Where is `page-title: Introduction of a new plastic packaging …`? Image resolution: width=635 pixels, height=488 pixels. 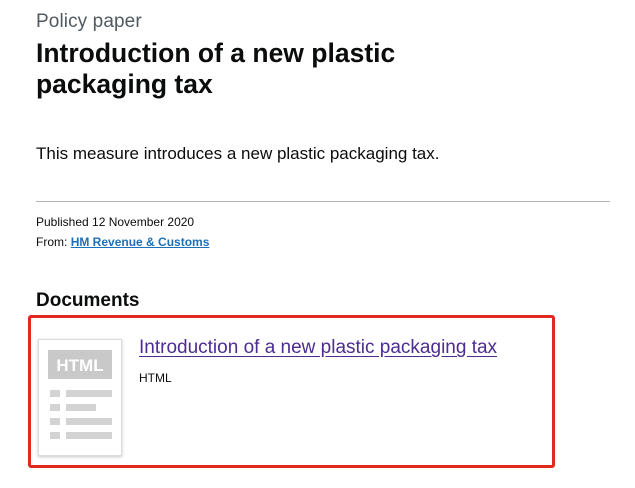 page-title: Introduction of a new plastic packaging … is located at coordinates (216, 68).